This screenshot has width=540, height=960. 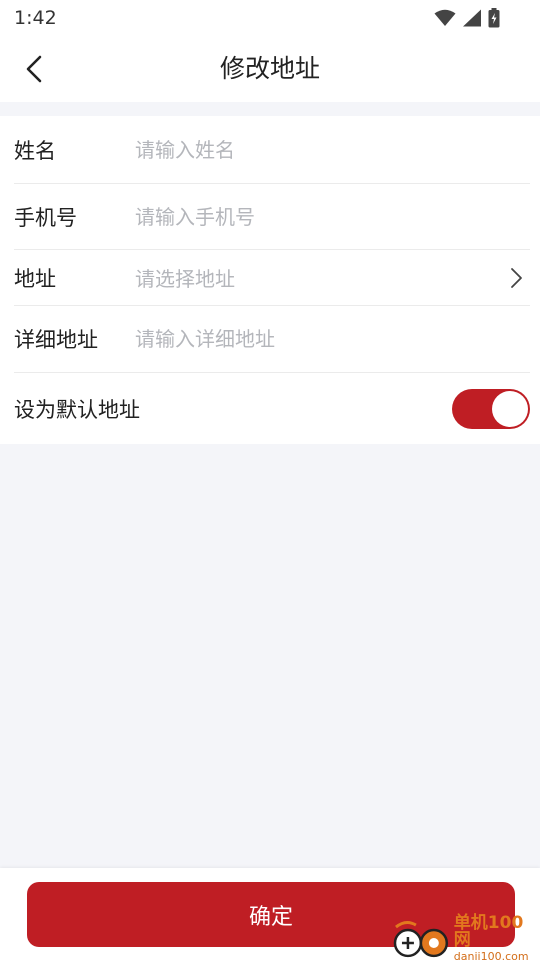 What do you see at coordinates (45, 217) in the screenshot?
I see `phone-label: 手机号` at bounding box center [45, 217].